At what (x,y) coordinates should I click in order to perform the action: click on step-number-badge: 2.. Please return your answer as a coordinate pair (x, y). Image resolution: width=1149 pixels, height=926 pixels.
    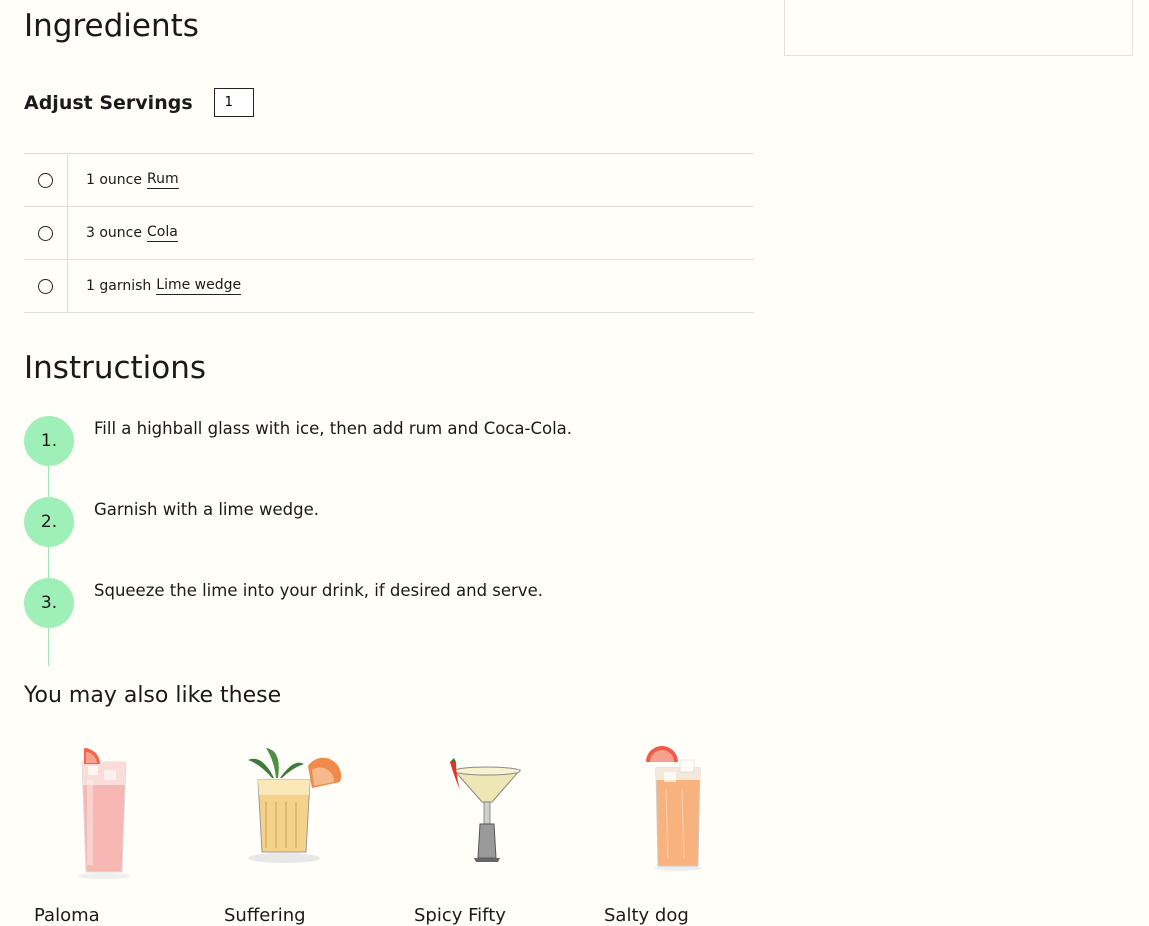
    Looking at the image, I should click on (49, 522).